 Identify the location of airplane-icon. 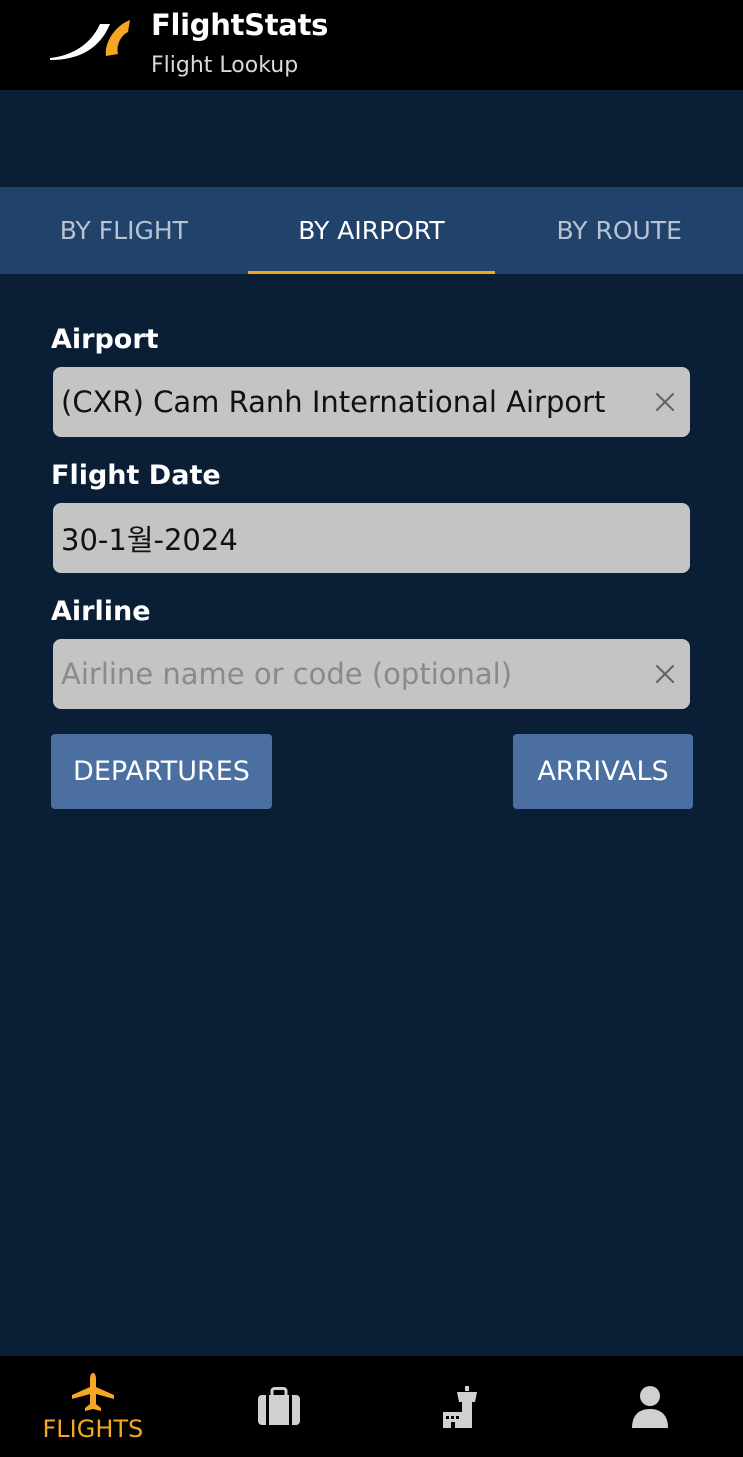
(92, 1391).